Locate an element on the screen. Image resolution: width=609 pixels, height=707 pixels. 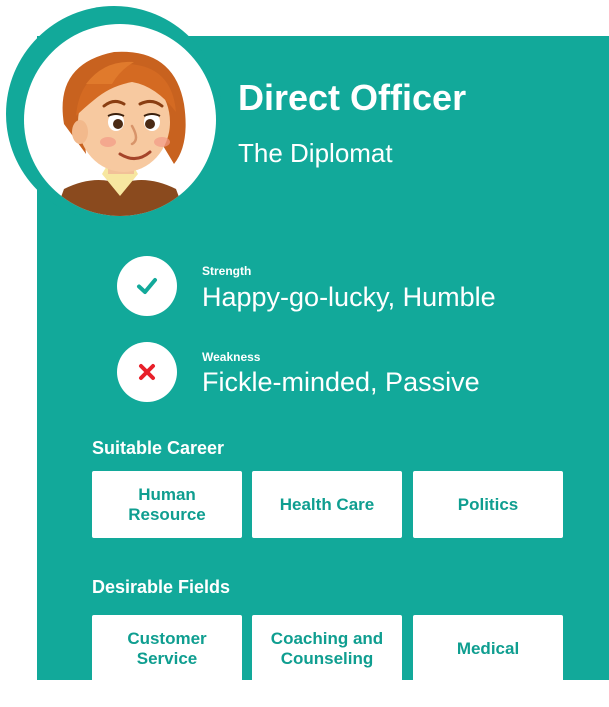
woman-avatar-illustration is located at coordinates (120, 133).